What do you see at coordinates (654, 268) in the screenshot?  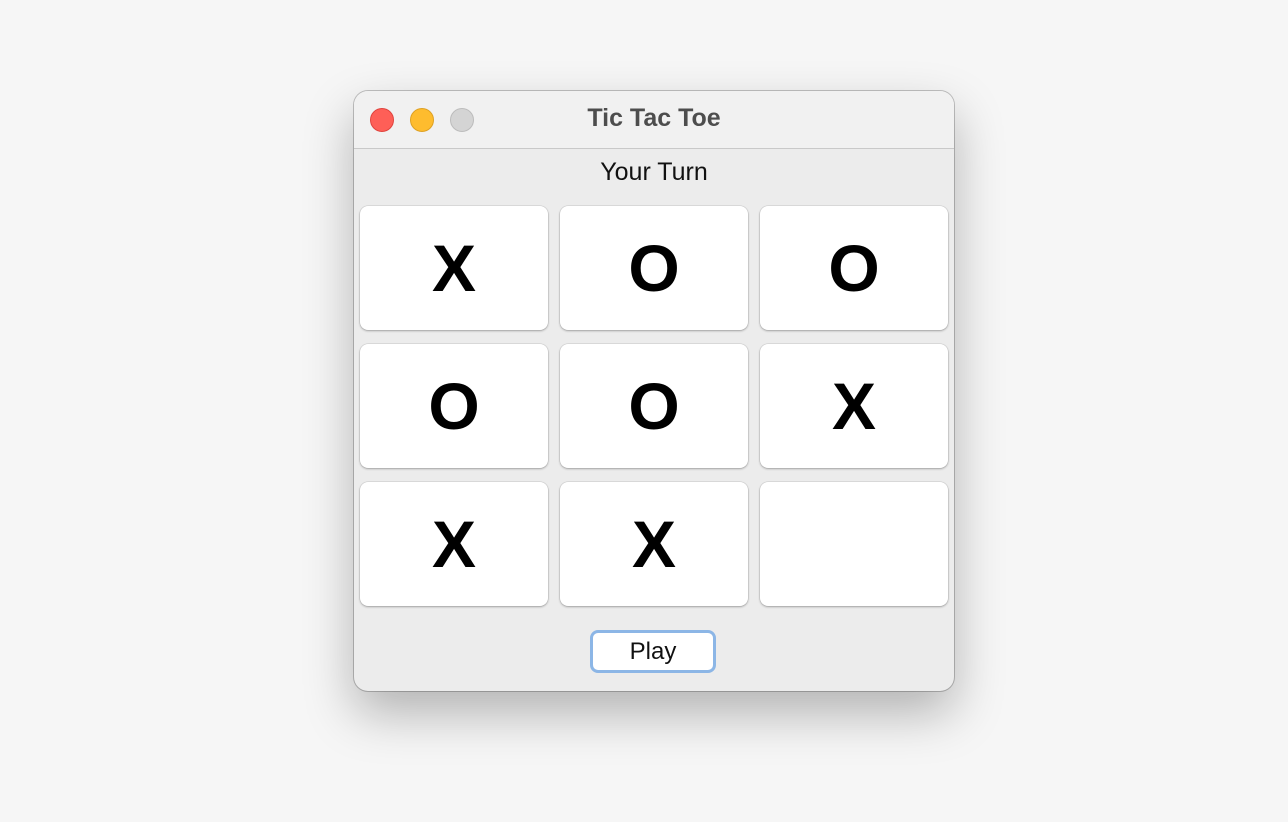 I see `board-cell-r1-c2: O` at bounding box center [654, 268].